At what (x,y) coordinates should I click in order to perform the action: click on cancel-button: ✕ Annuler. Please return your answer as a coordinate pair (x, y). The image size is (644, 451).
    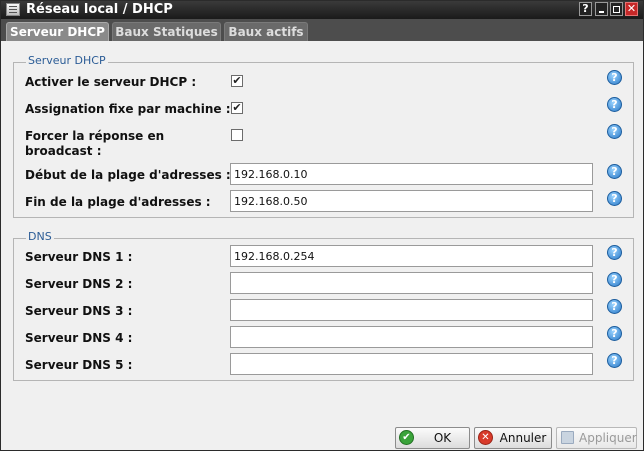
    Looking at the image, I should click on (513, 438).